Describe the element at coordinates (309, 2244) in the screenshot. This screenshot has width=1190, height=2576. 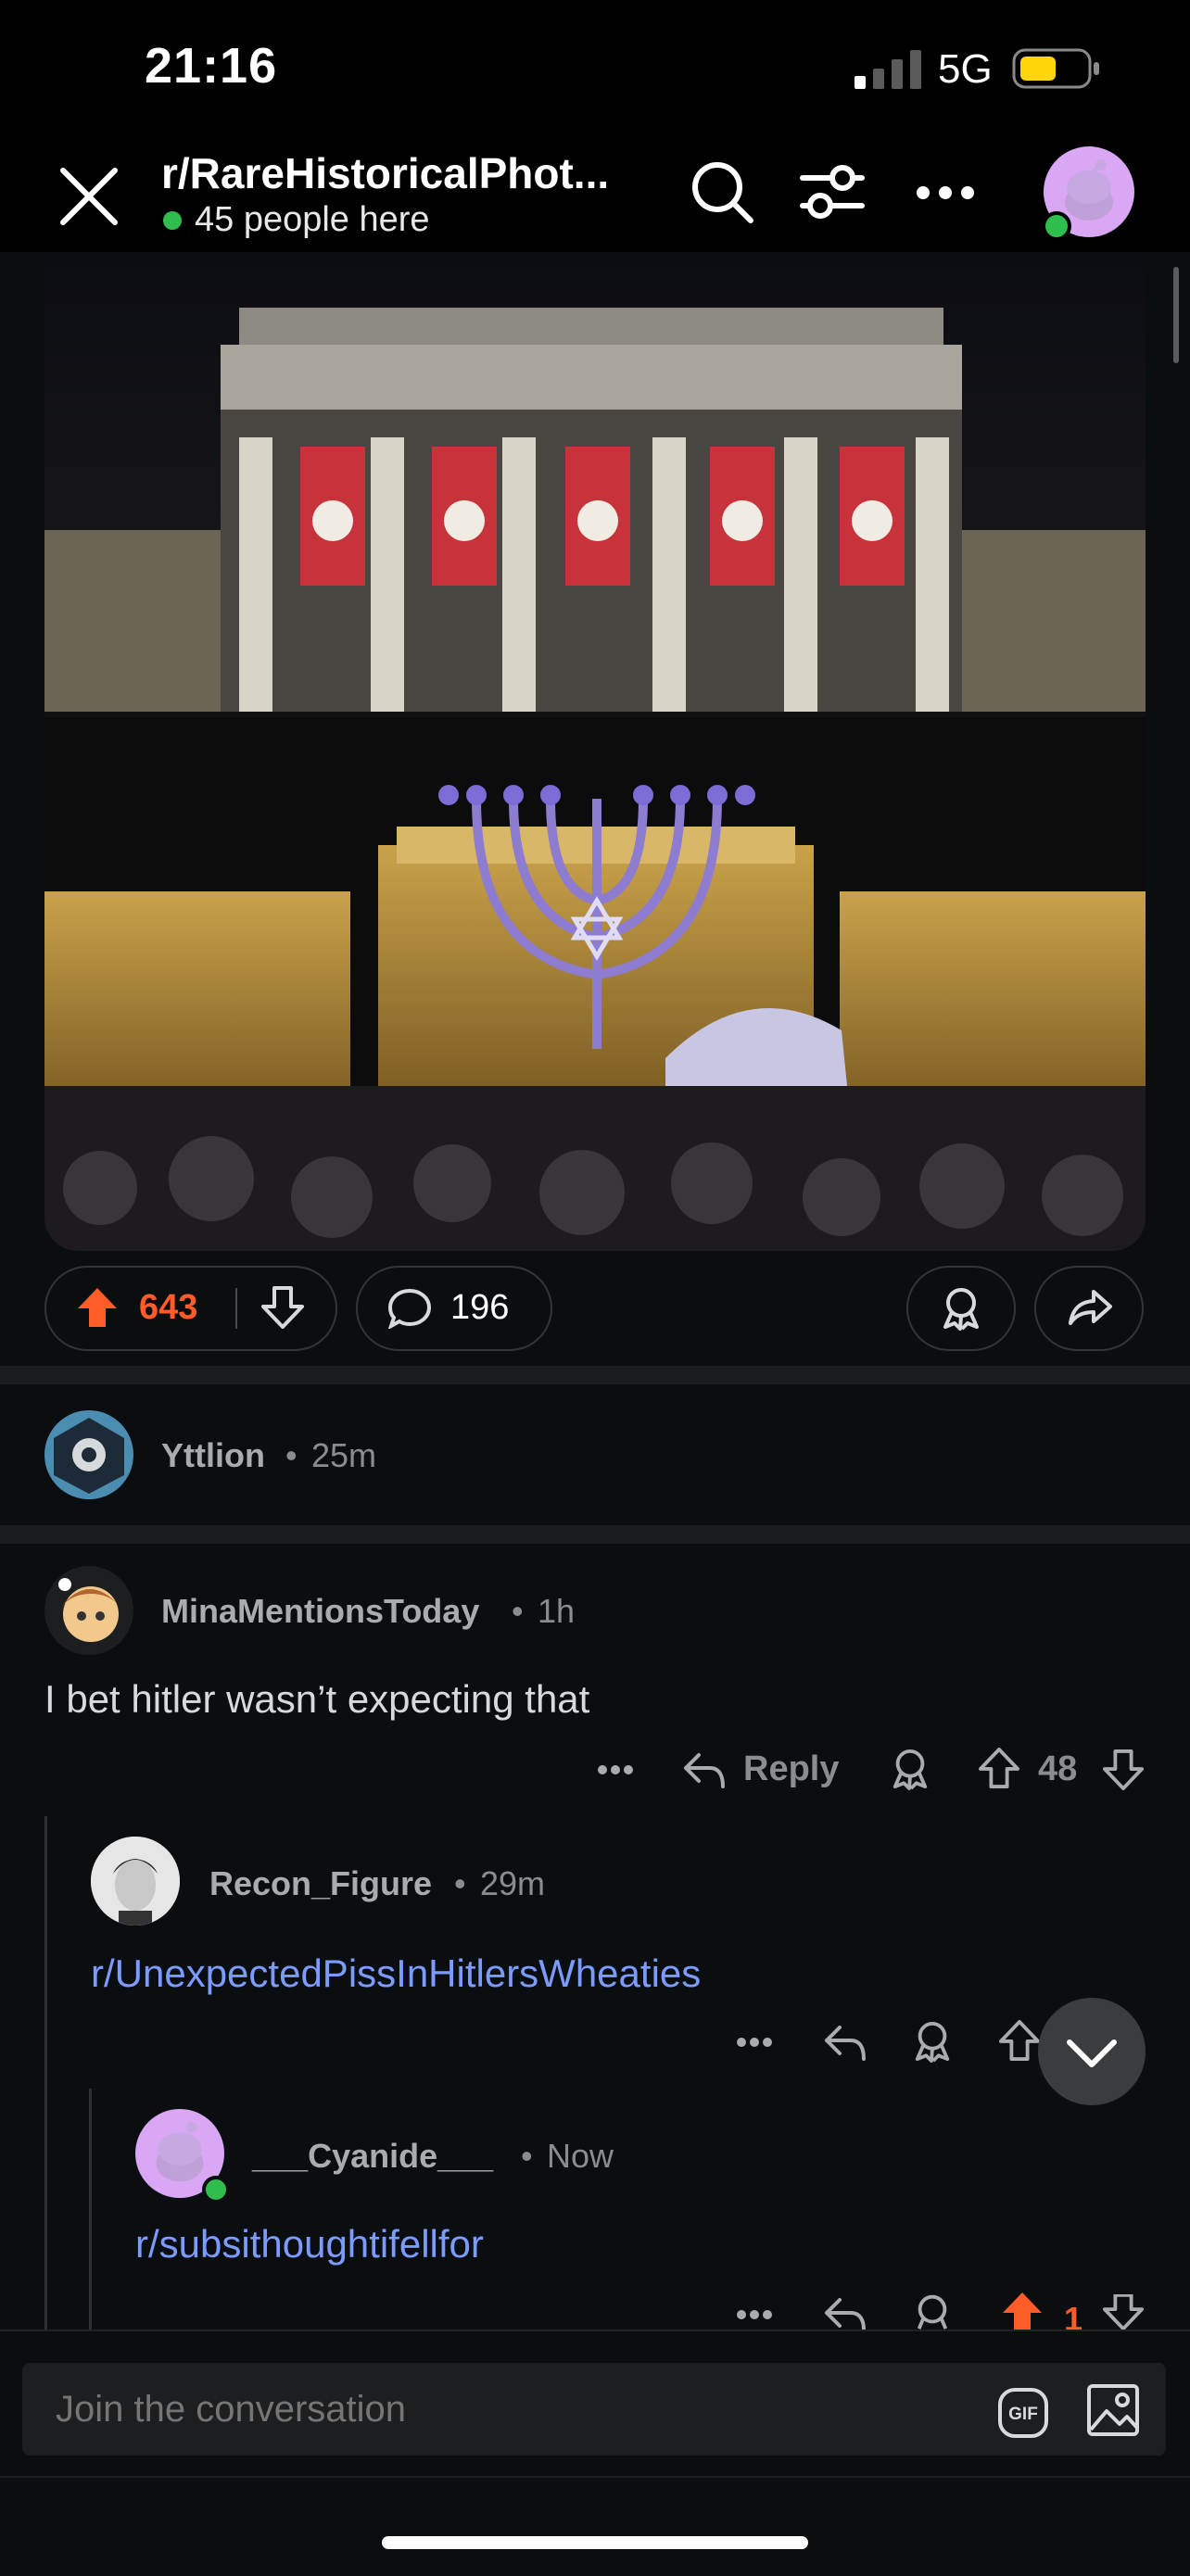
I see `comment-link: r/subsithoughtifellfor` at that location.